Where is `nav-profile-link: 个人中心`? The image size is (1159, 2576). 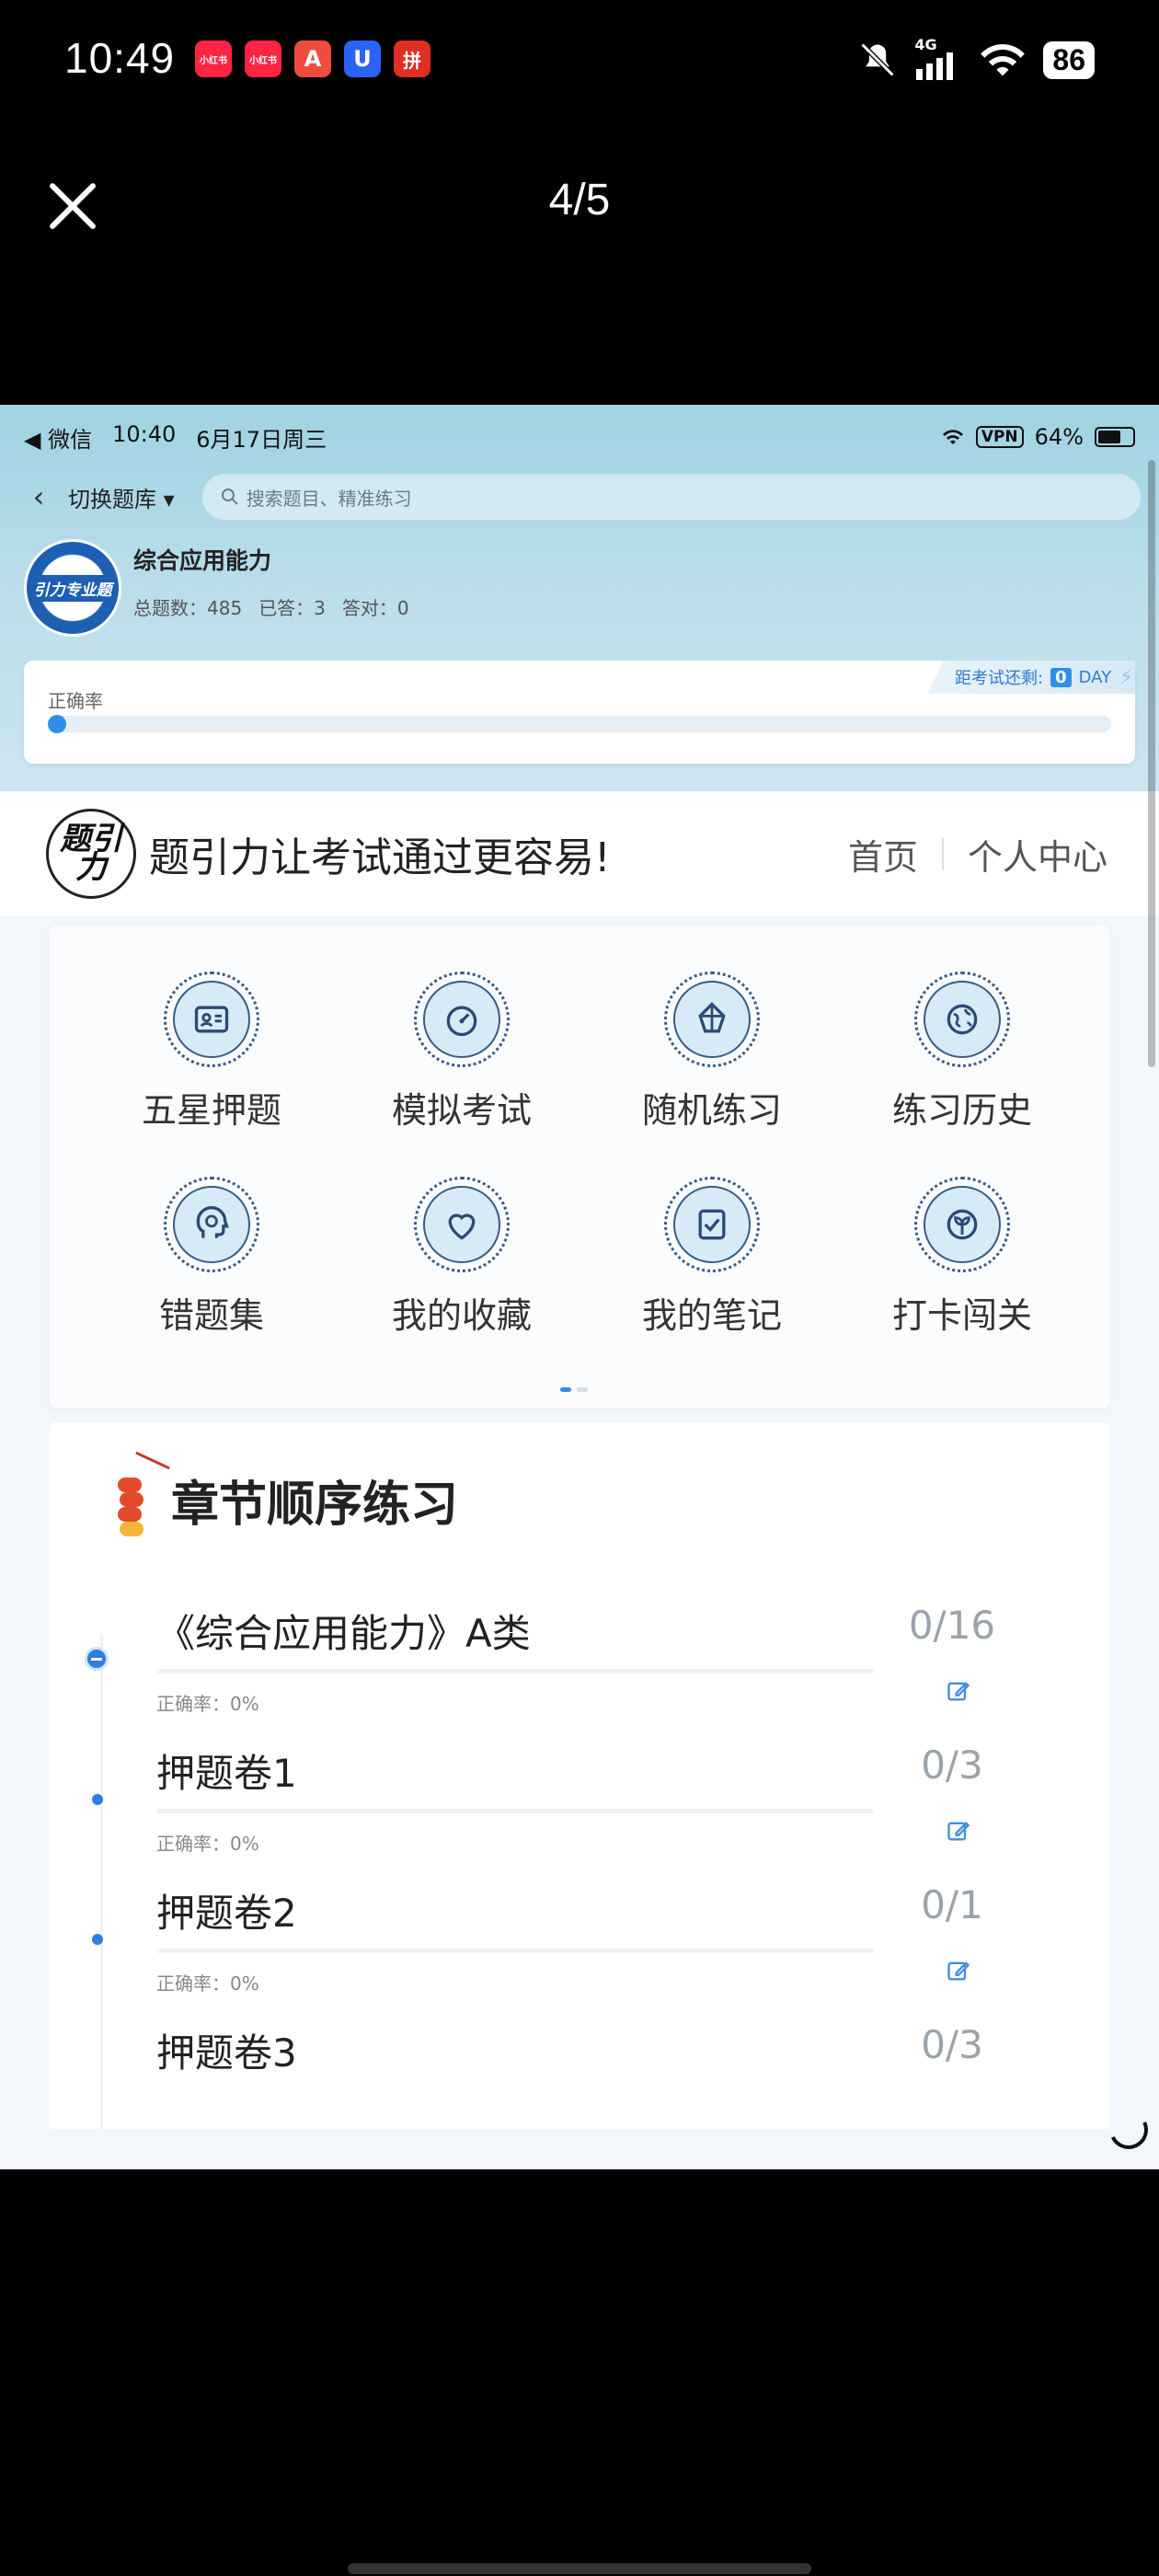
nav-profile-link: 个人中心 is located at coordinates (1037, 854).